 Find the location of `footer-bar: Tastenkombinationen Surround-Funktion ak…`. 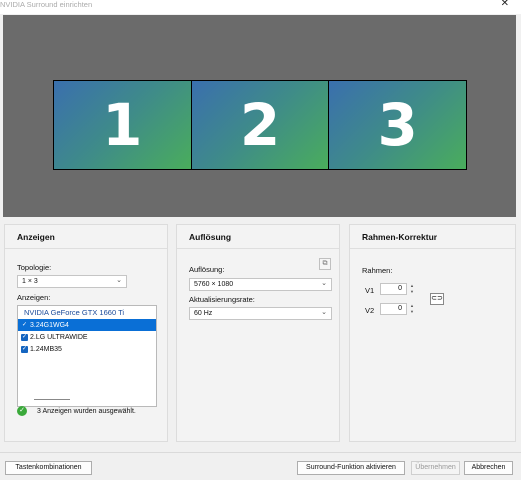

footer-bar: Tastenkombinationen Surround-Funktion ak… is located at coordinates (260, 466).